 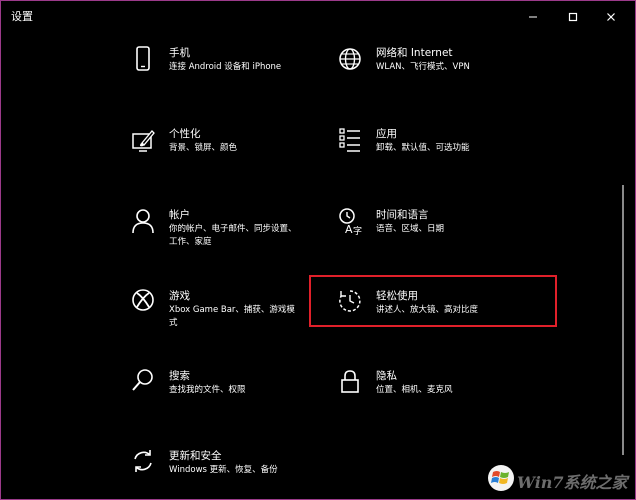 What do you see at coordinates (402, 215) in the screenshot?
I see `settings-item-title: 时间和语言` at bounding box center [402, 215].